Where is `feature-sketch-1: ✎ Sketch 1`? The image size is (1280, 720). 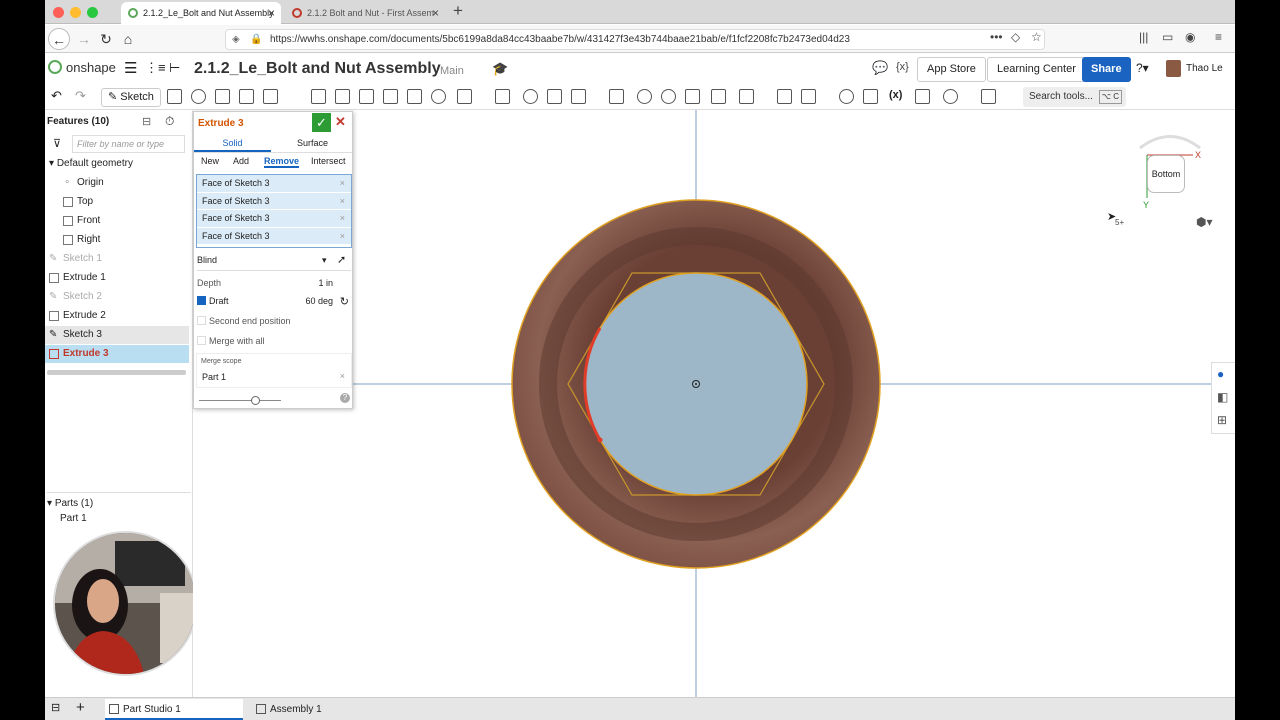 feature-sketch-1: ✎ Sketch 1 is located at coordinates (117, 259).